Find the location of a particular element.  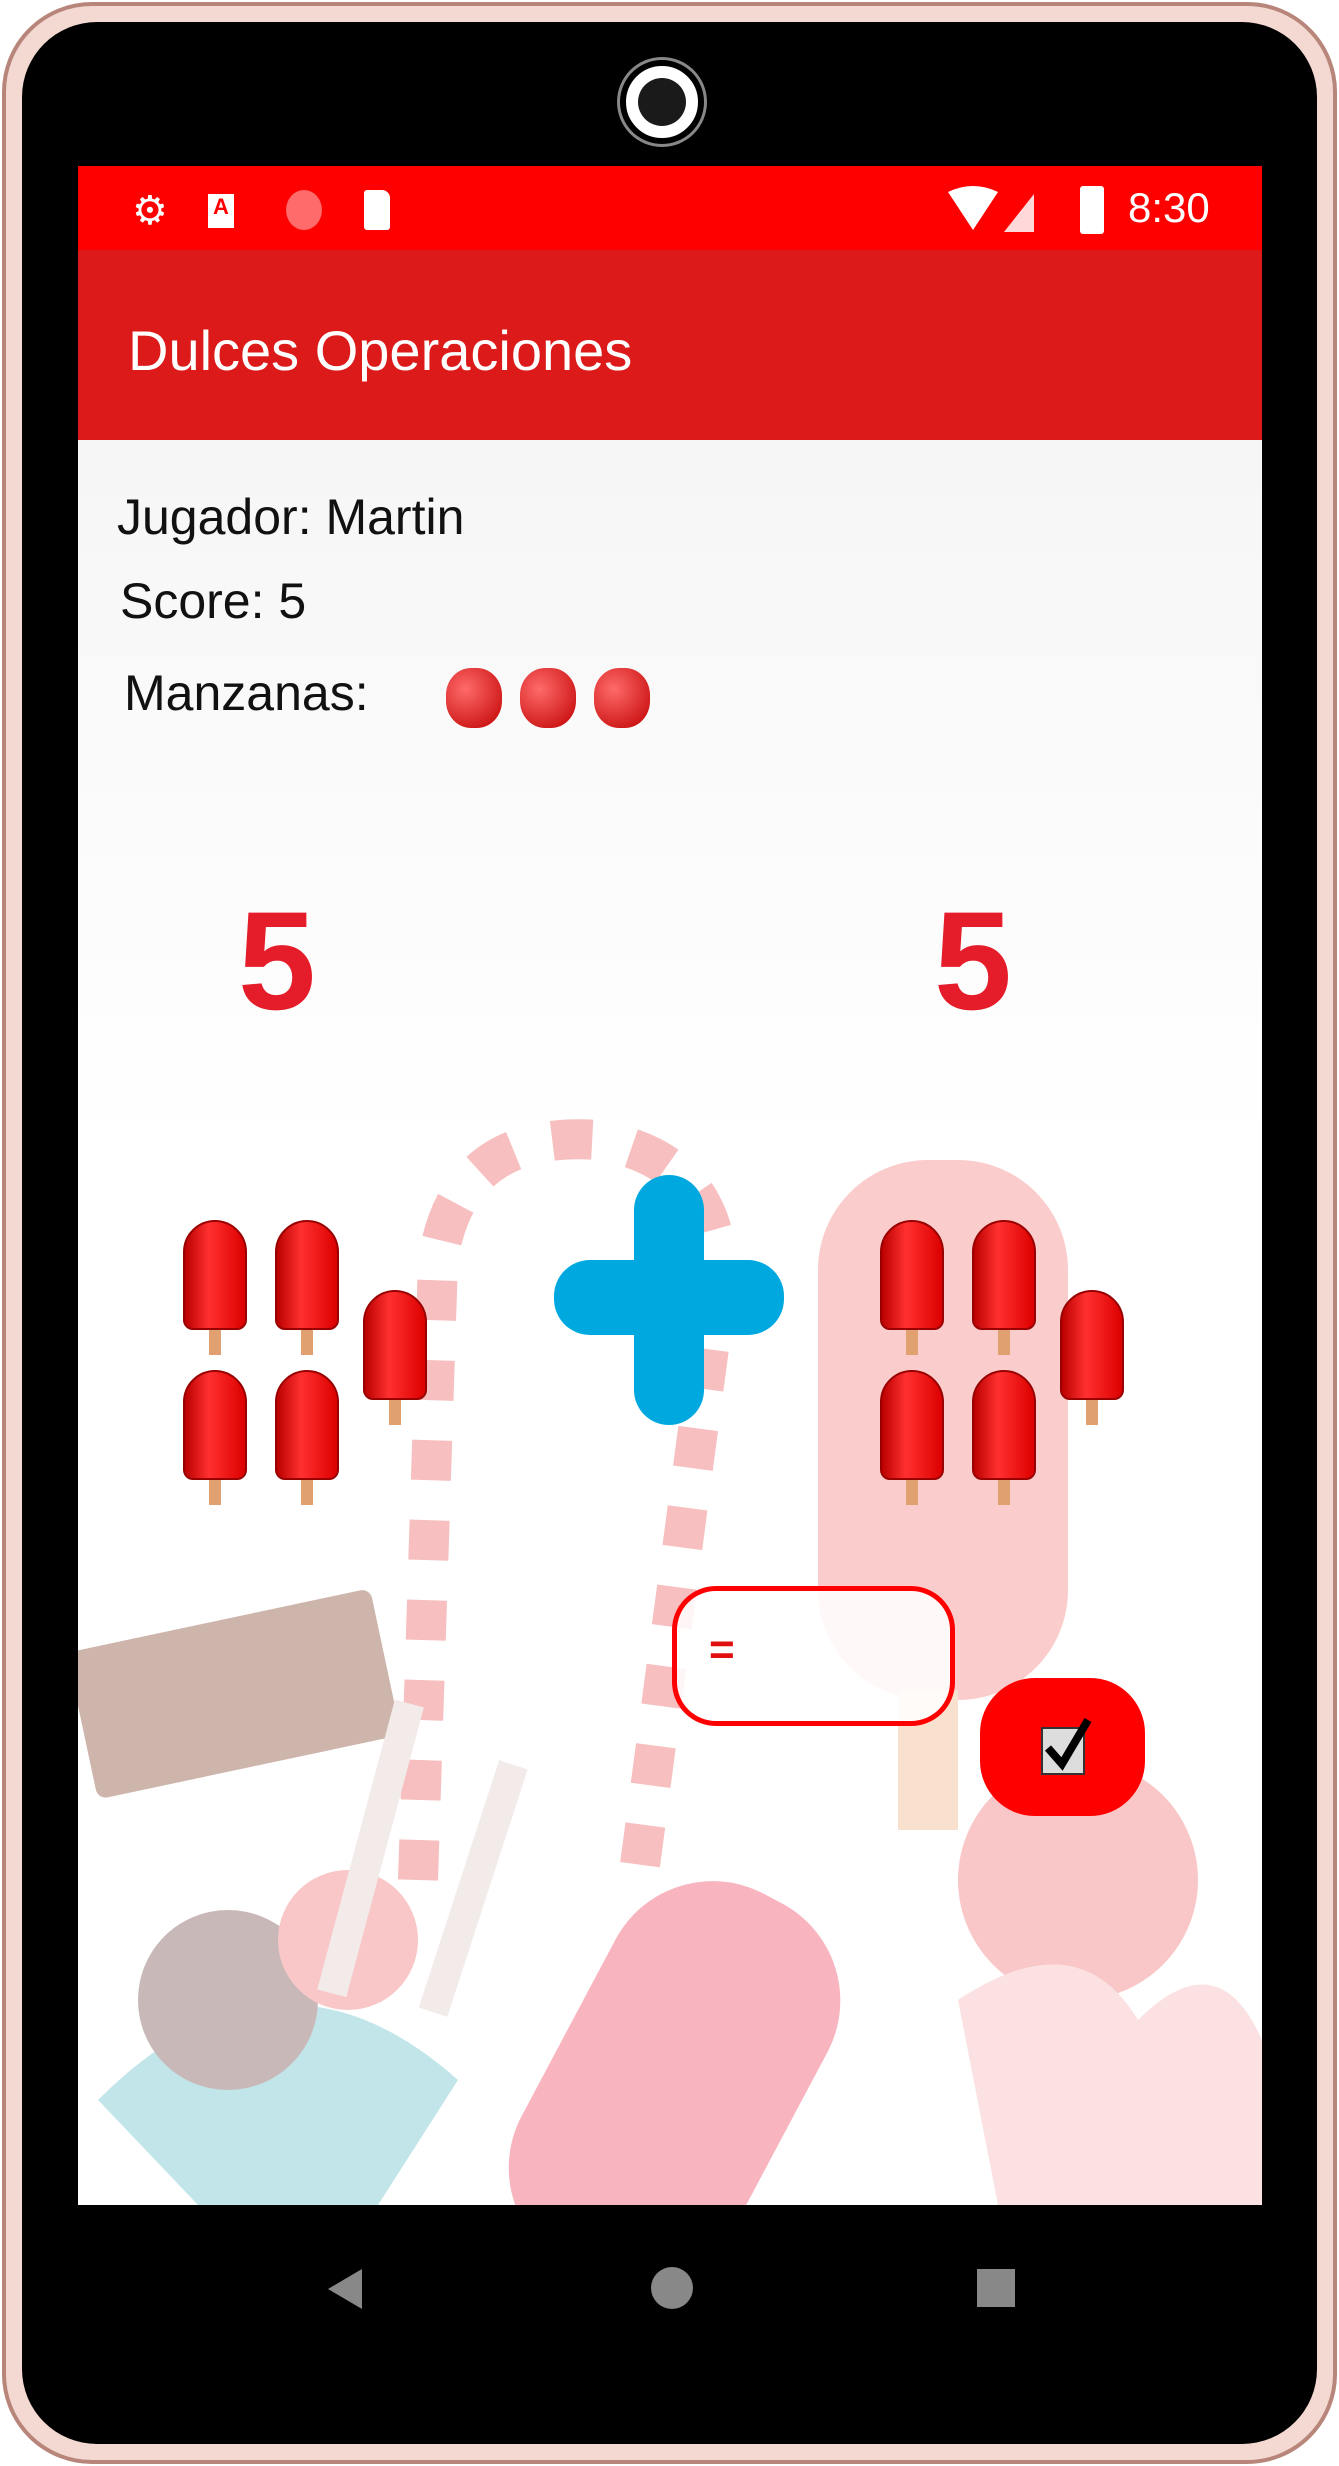

status-bar: ⚙ A 8:30 is located at coordinates (670, 208).